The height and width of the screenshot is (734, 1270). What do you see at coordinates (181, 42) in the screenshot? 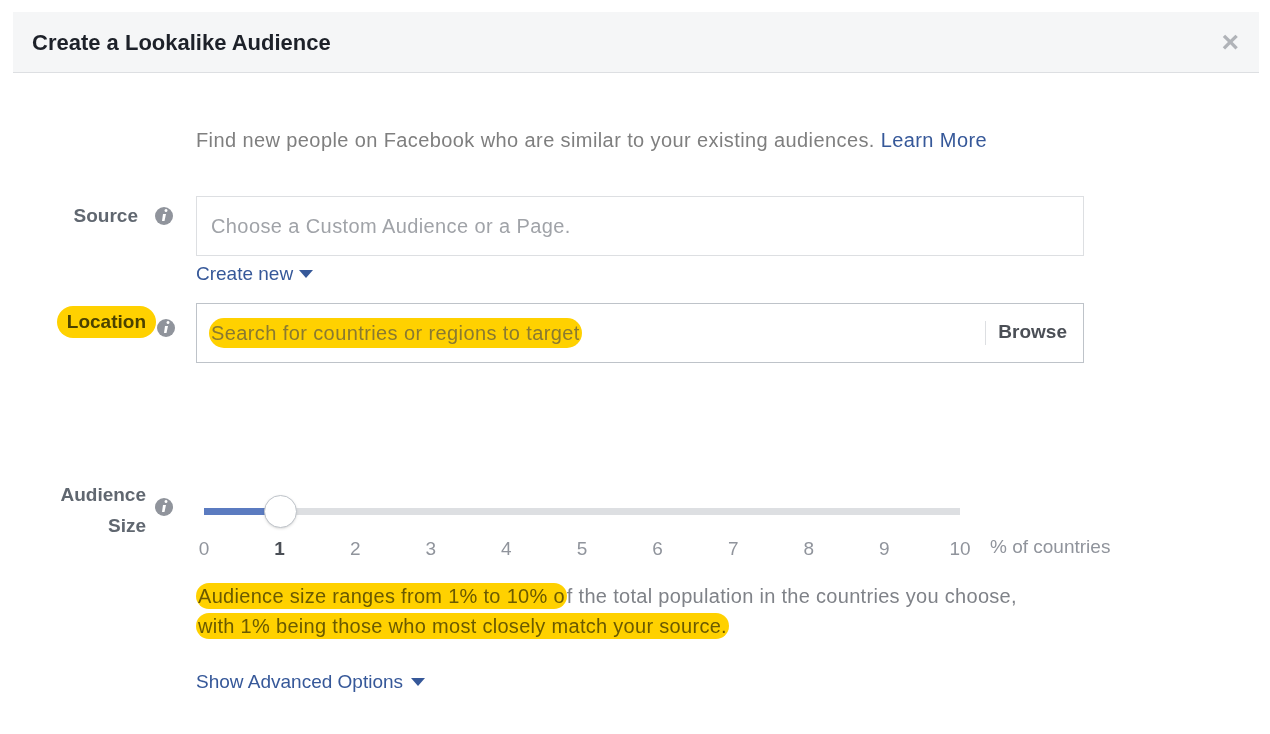
I see `dialog-title: Create a Lookalike Audience` at bounding box center [181, 42].